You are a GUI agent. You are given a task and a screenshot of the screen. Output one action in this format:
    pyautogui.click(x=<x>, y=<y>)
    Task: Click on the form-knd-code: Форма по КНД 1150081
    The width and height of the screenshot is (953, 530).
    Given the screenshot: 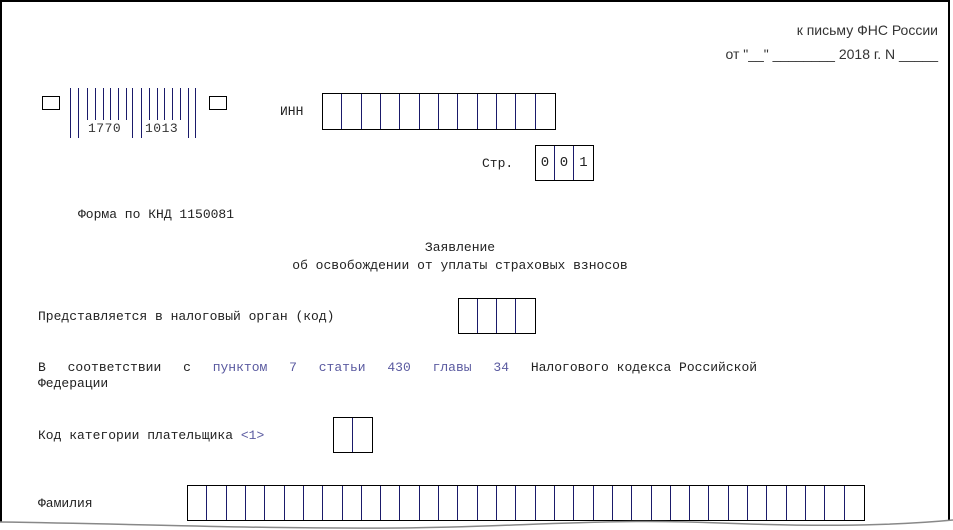 What is the action you would take?
    pyautogui.click(x=156, y=214)
    